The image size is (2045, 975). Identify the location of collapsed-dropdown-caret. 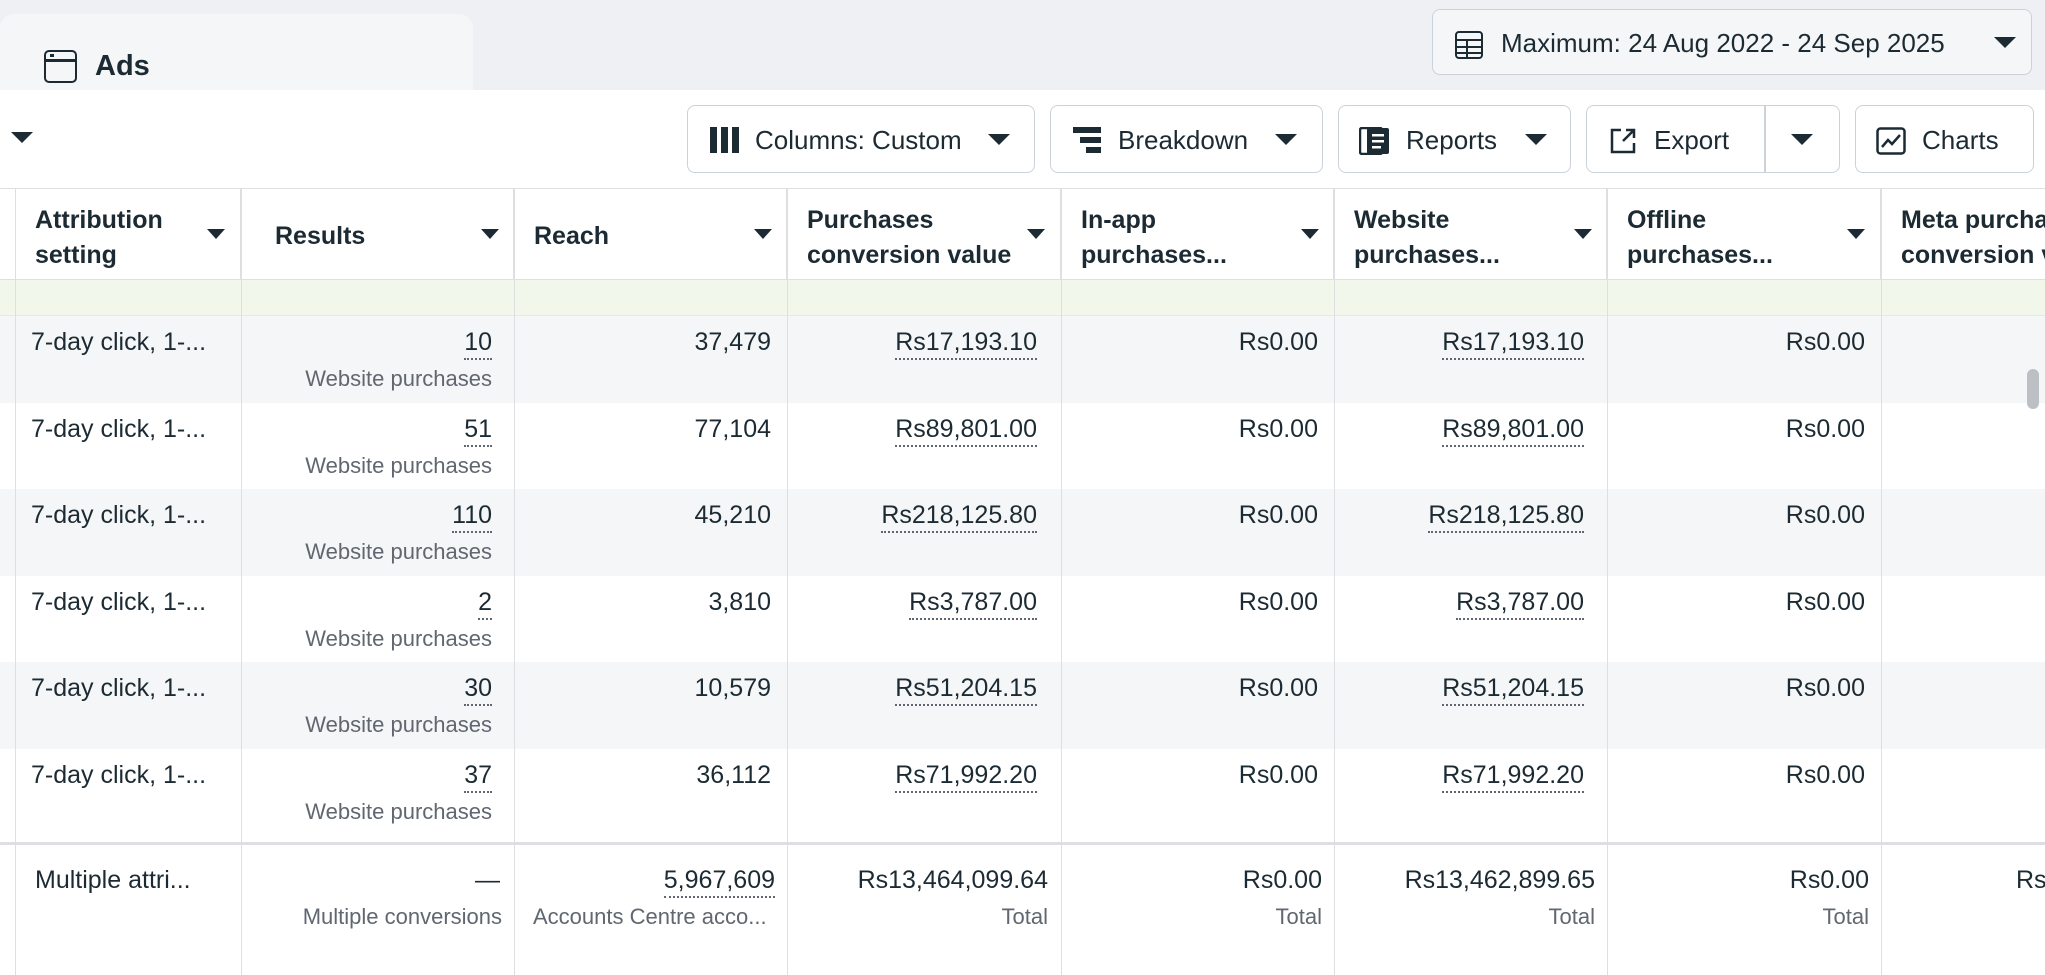
(22, 137).